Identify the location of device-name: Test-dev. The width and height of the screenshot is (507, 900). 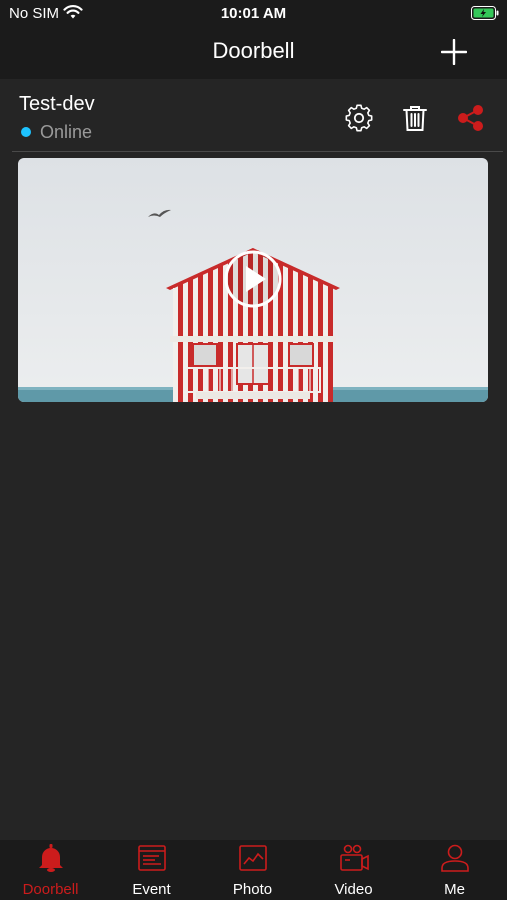
(57, 104).